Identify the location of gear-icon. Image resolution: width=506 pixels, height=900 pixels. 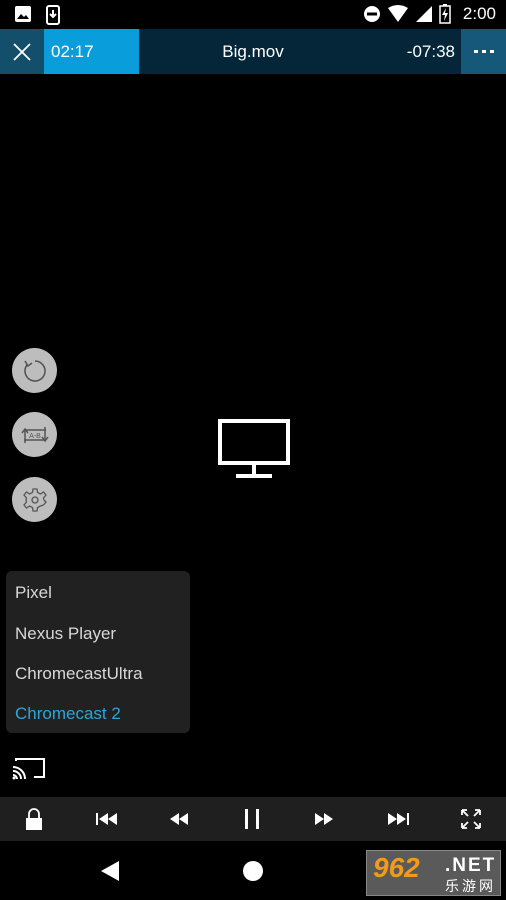
(34, 499).